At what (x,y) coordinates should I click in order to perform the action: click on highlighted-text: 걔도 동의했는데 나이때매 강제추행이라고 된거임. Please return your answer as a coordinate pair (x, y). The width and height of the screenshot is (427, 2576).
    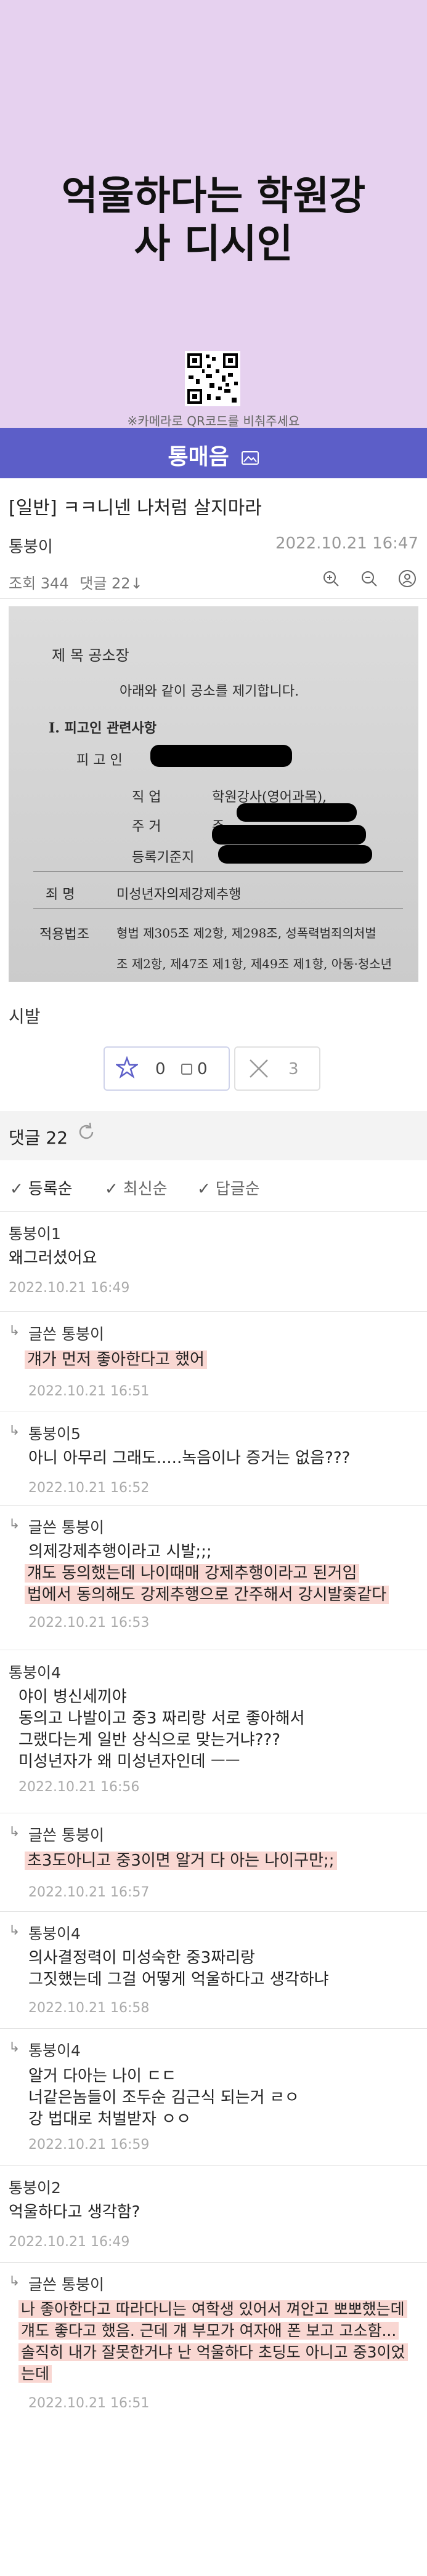
    Looking at the image, I should click on (192, 1573).